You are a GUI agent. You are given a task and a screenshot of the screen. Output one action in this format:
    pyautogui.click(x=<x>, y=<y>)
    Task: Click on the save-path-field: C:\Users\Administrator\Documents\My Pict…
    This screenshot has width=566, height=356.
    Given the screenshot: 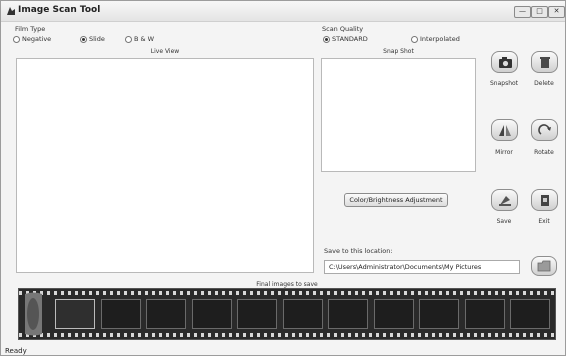 What is the action you would take?
    pyautogui.click(x=422, y=267)
    